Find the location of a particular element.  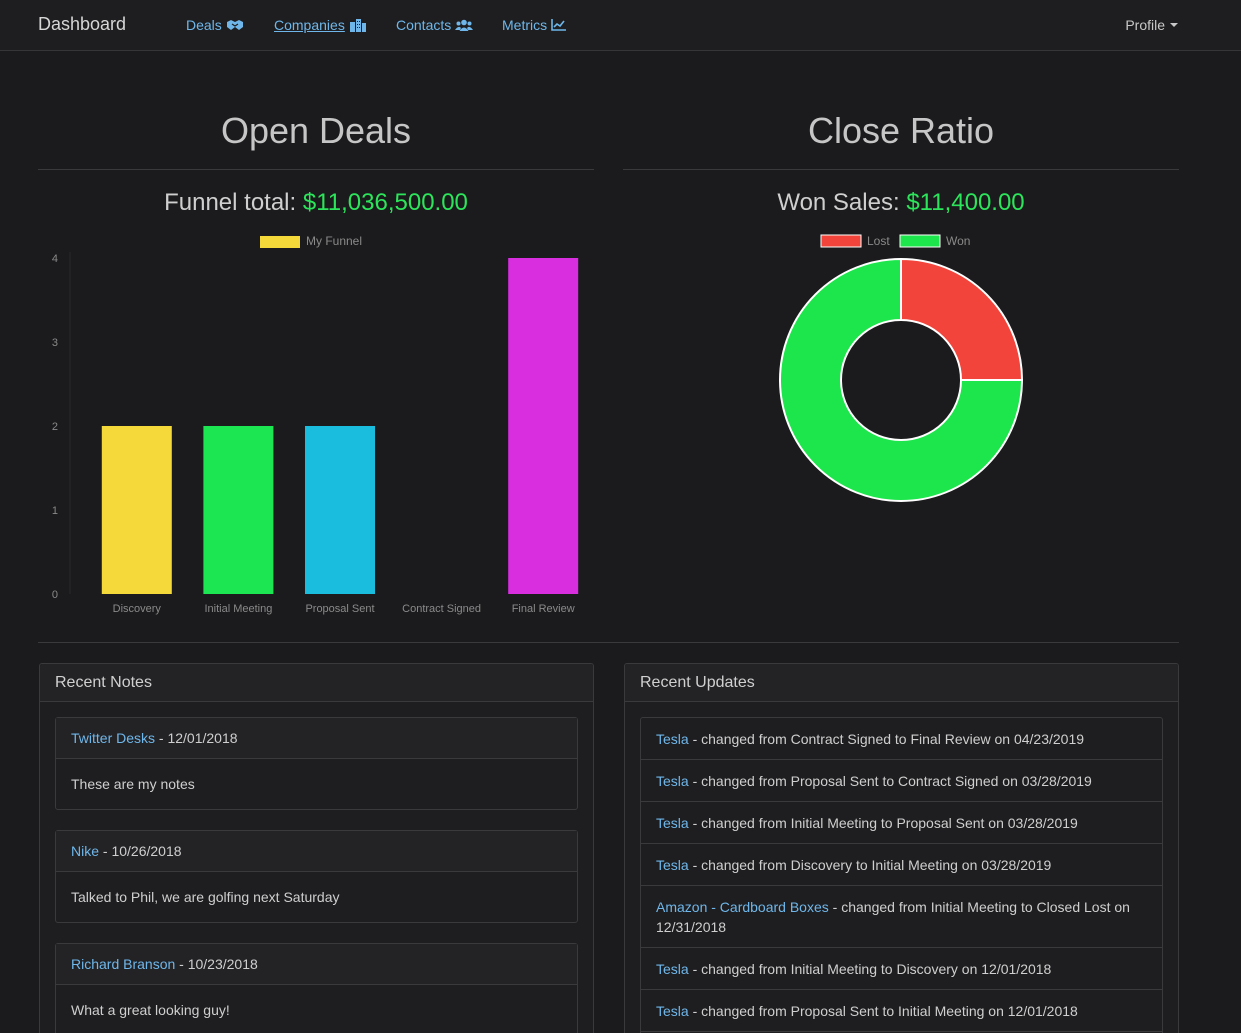

note-header: Richard Branson - 10/23/2018 is located at coordinates (316, 964).